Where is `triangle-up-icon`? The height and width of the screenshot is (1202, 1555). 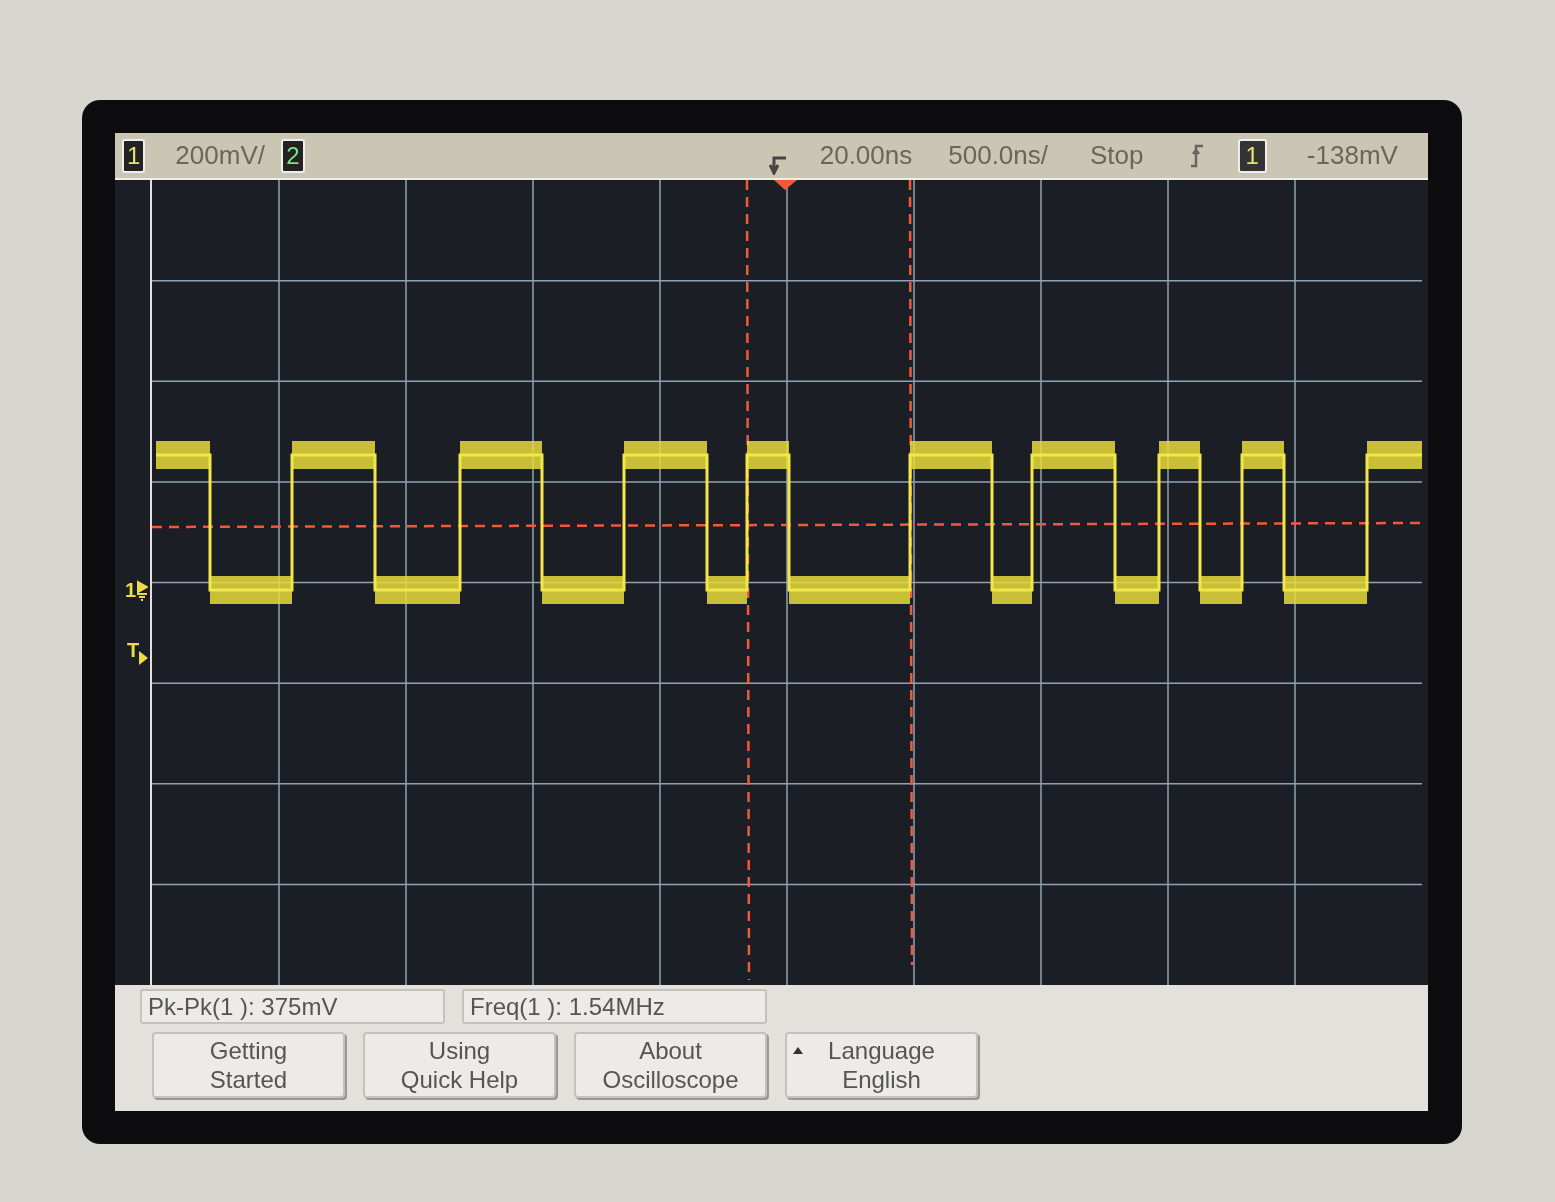 triangle-up-icon is located at coordinates (798, 1050).